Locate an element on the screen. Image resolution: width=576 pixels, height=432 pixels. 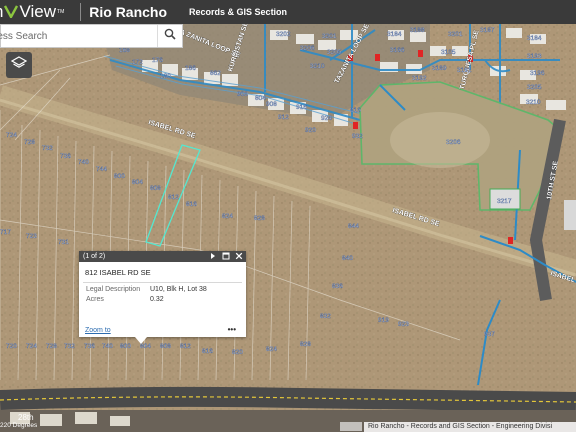
parcel-number: 731 is located at coordinates (63, 242).